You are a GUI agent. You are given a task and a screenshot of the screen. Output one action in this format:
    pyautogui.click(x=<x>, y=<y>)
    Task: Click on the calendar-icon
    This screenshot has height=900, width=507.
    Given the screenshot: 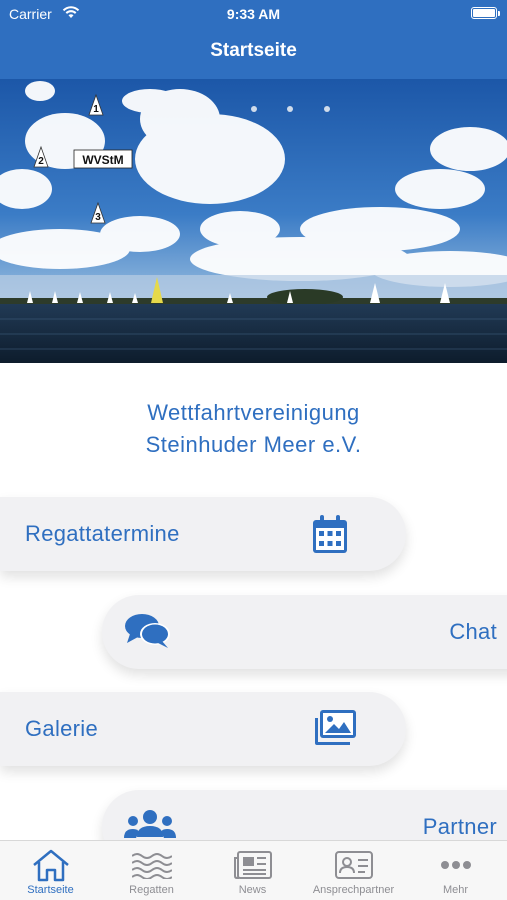 What is the action you would take?
    pyautogui.click(x=330, y=536)
    